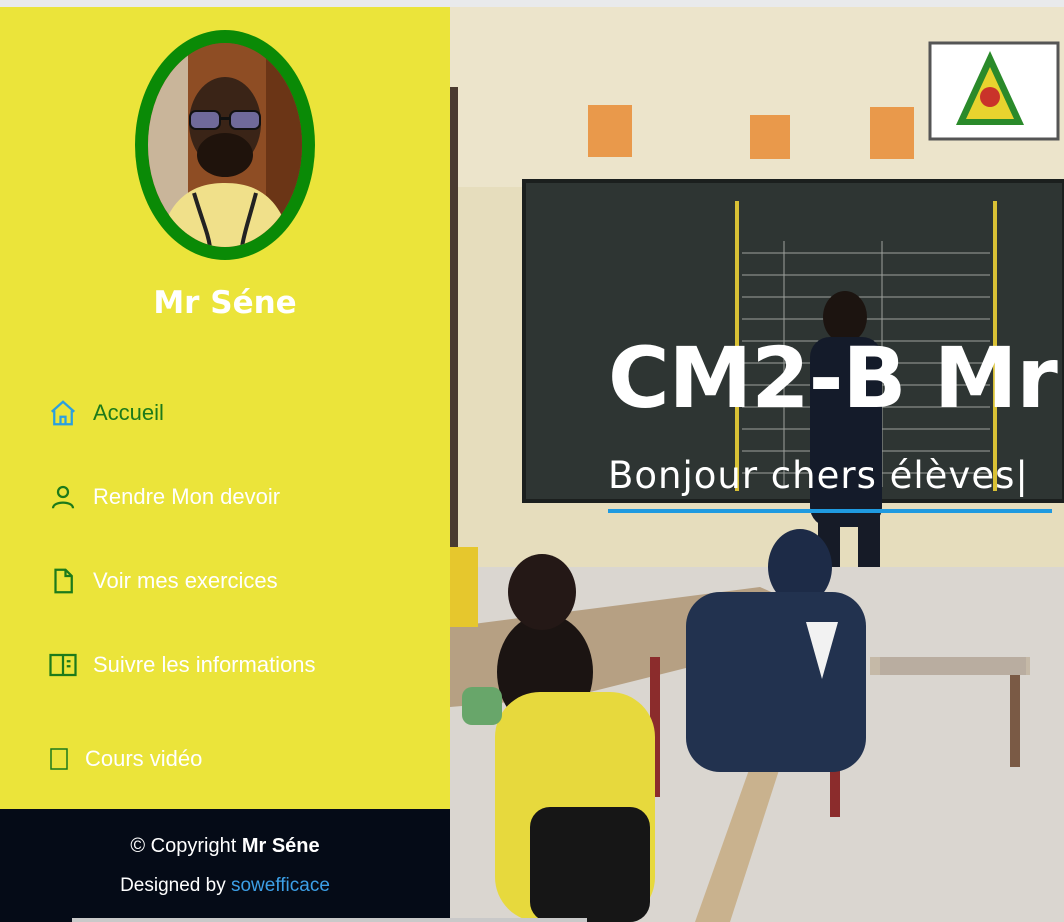  I want to click on designed-by-text: Designed by sowefficace, so click(225, 886).